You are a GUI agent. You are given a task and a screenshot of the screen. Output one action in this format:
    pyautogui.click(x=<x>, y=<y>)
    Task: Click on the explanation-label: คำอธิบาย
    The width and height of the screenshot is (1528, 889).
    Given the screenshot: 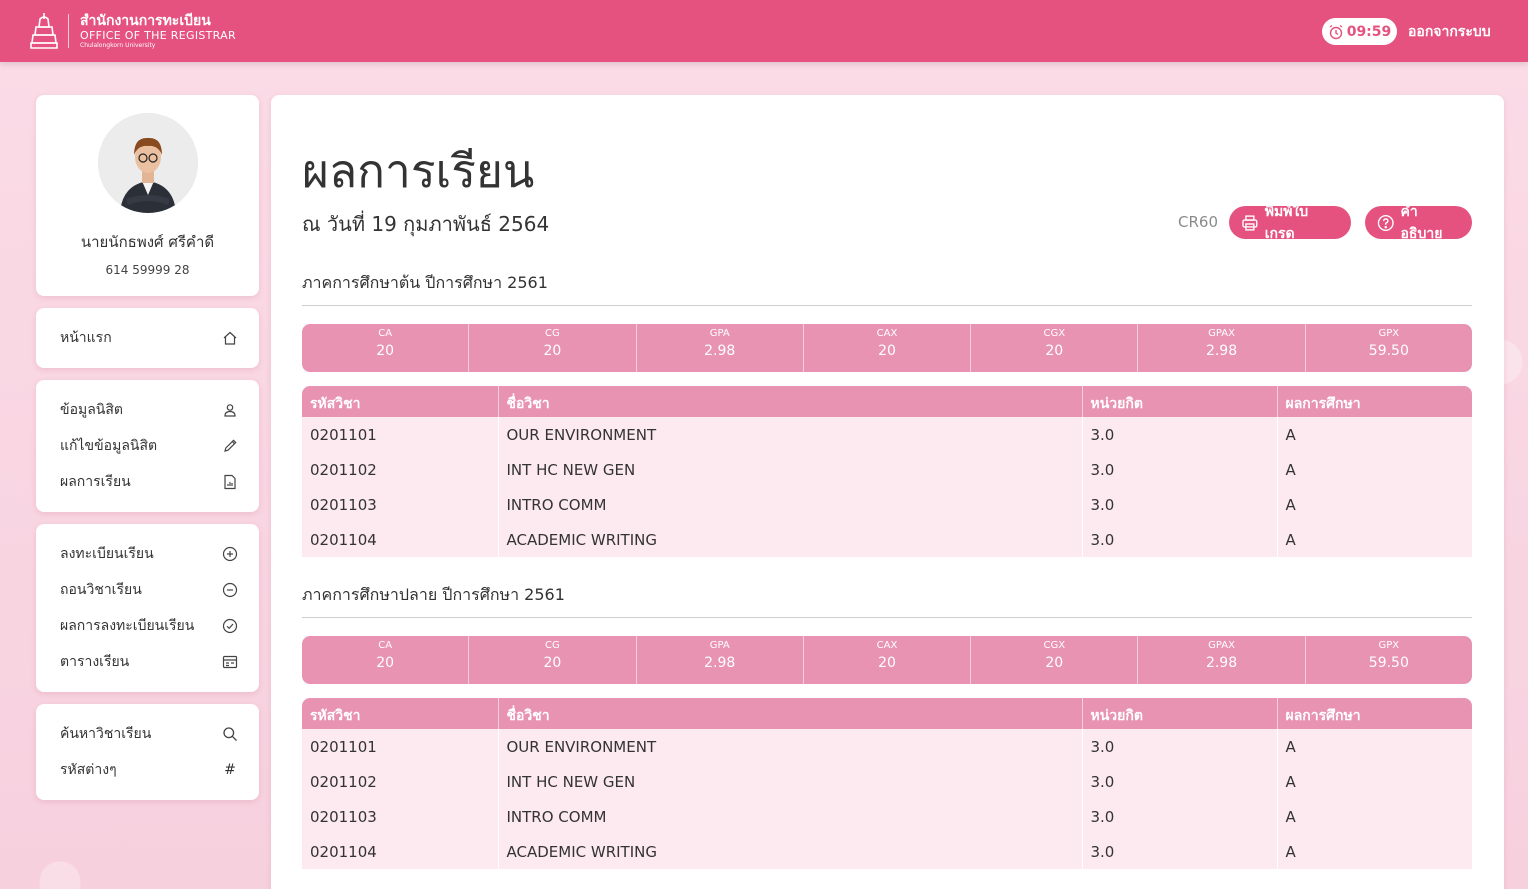 What is the action you would take?
    pyautogui.click(x=1421, y=222)
    